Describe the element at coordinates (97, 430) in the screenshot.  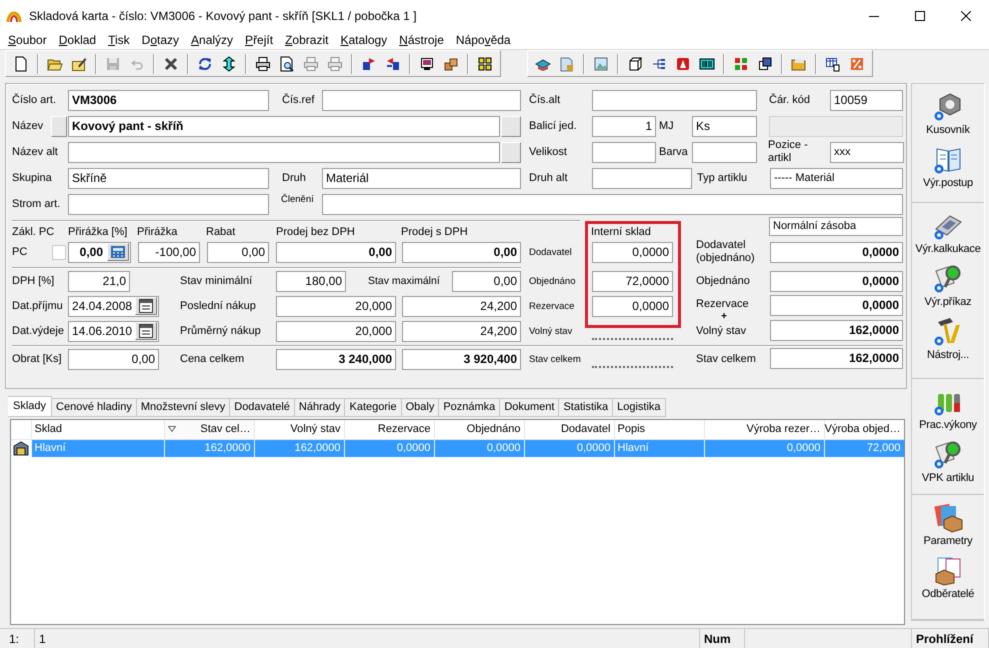
I see `column-header: Sklad` at that location.